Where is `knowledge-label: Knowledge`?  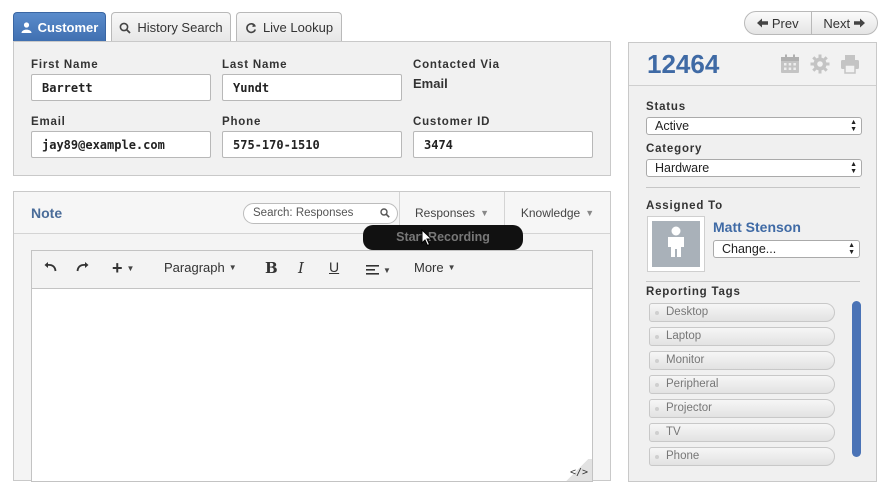 knowledge-label: Knowledge is located at coordinates (550, 212).